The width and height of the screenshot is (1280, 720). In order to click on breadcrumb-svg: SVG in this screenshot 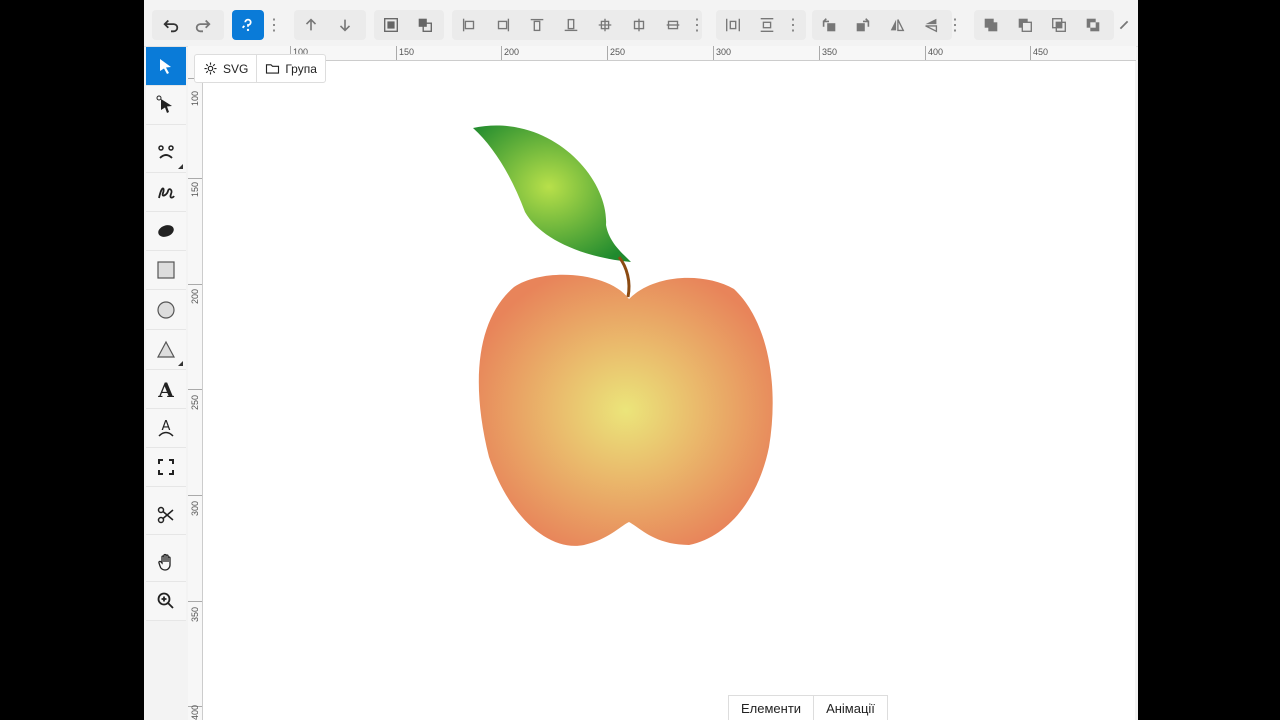, I will do `click(225, 68)`.